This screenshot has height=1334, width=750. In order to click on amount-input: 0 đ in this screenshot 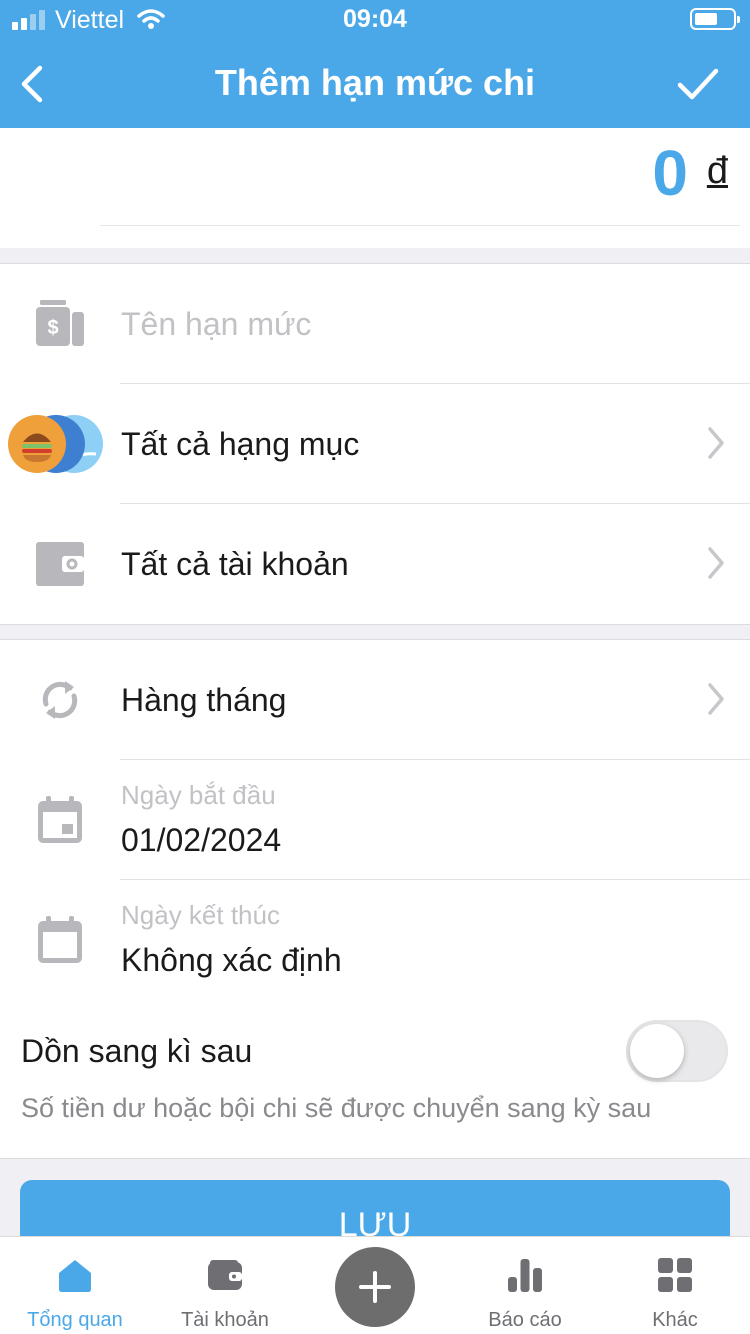, I will do `click(375, 188)`.